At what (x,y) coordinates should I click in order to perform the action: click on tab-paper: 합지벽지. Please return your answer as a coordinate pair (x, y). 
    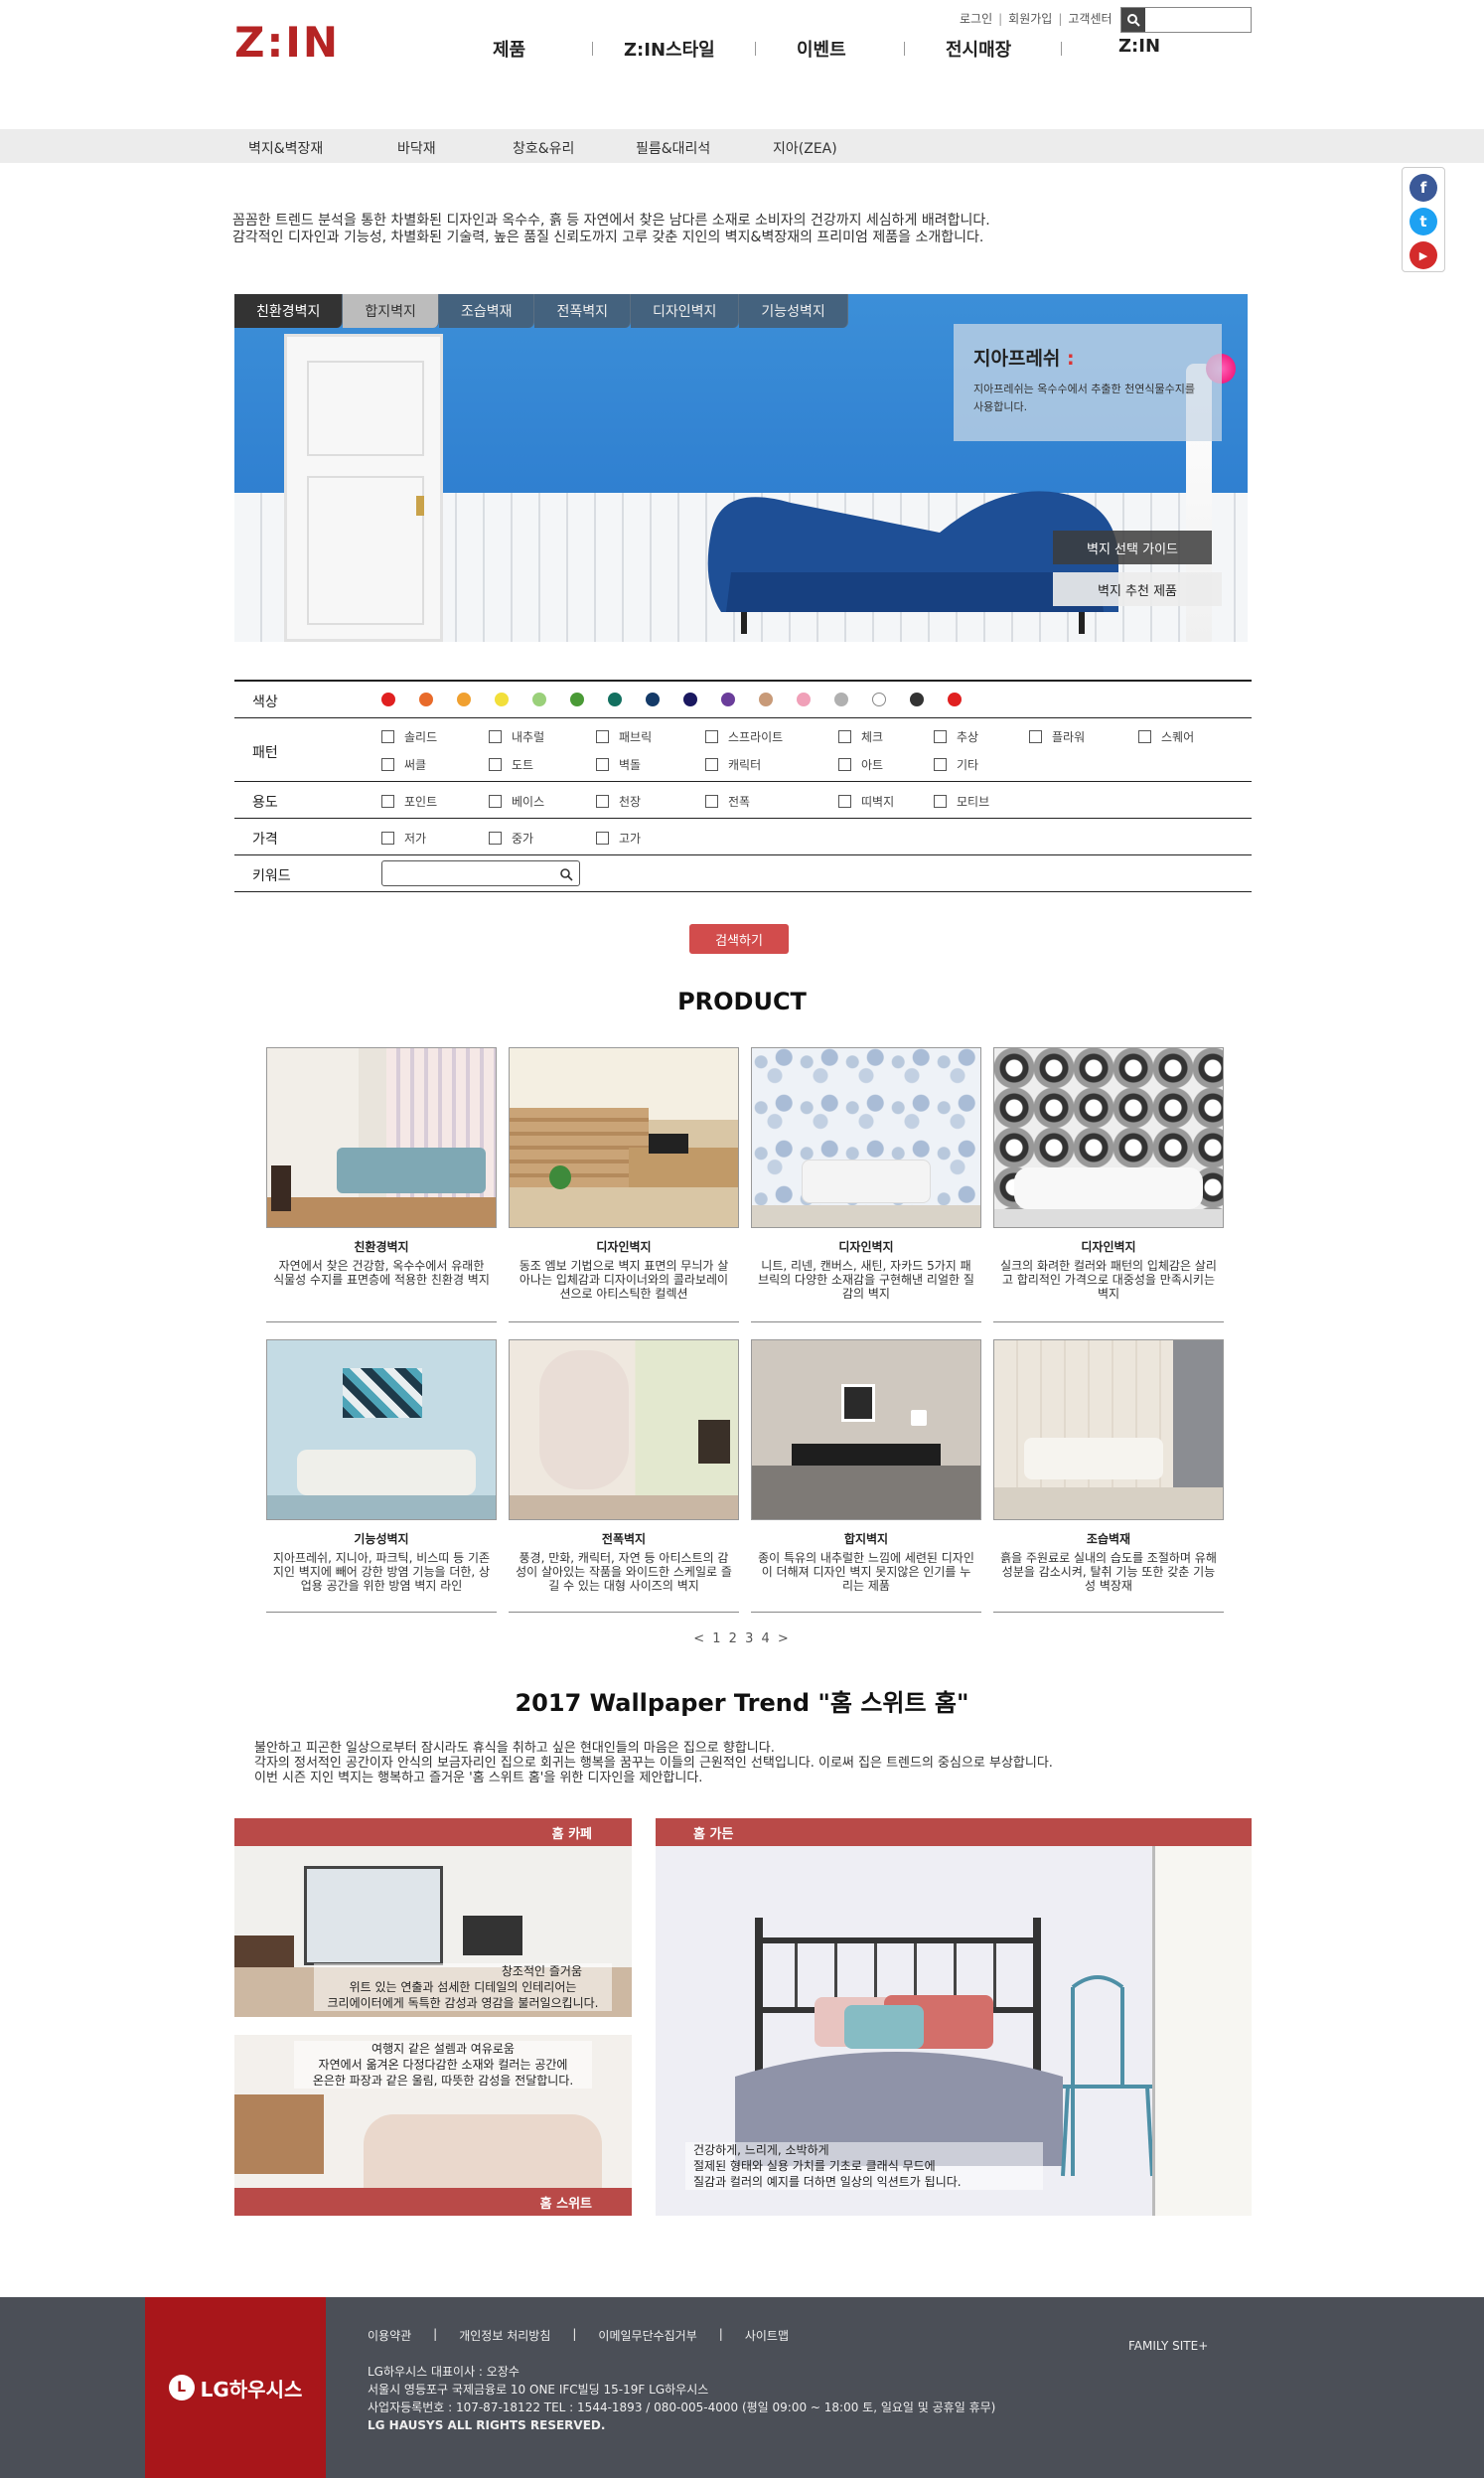
    Looking at the image, I should click on (391, 311).